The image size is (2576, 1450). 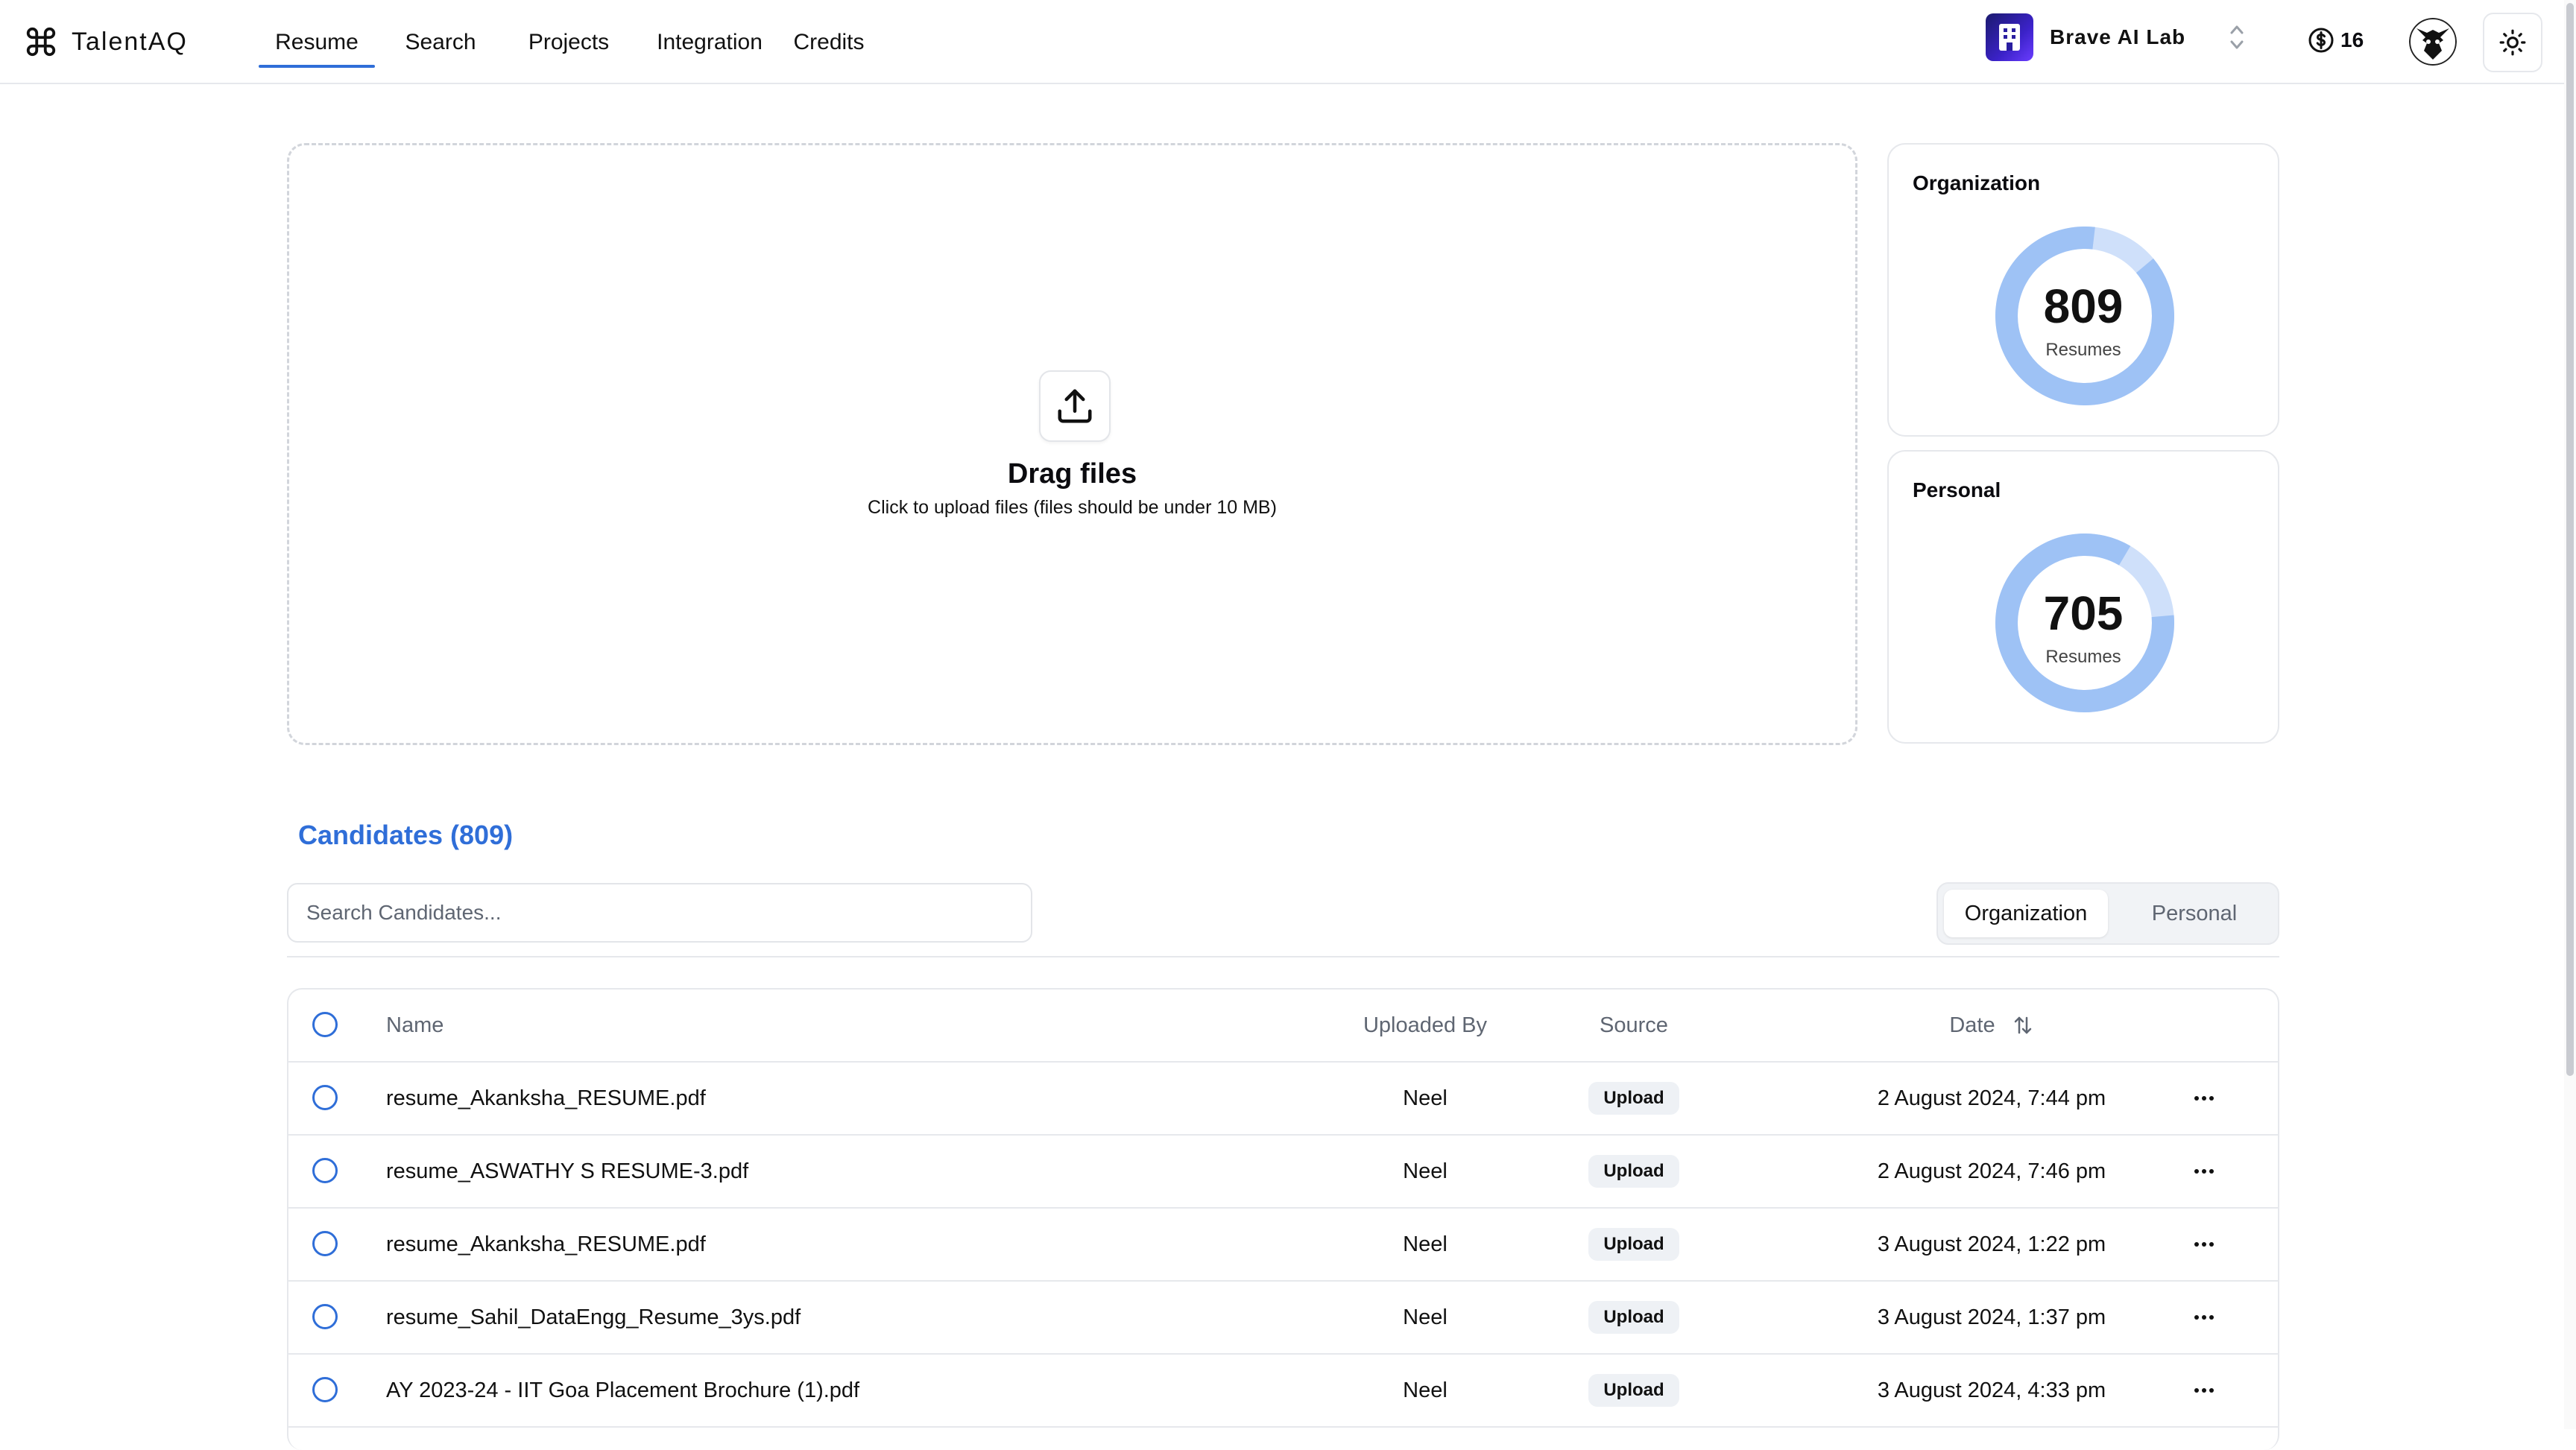 I want to click on org-name: Brave AI Lab, so click(x=2118, y=36).